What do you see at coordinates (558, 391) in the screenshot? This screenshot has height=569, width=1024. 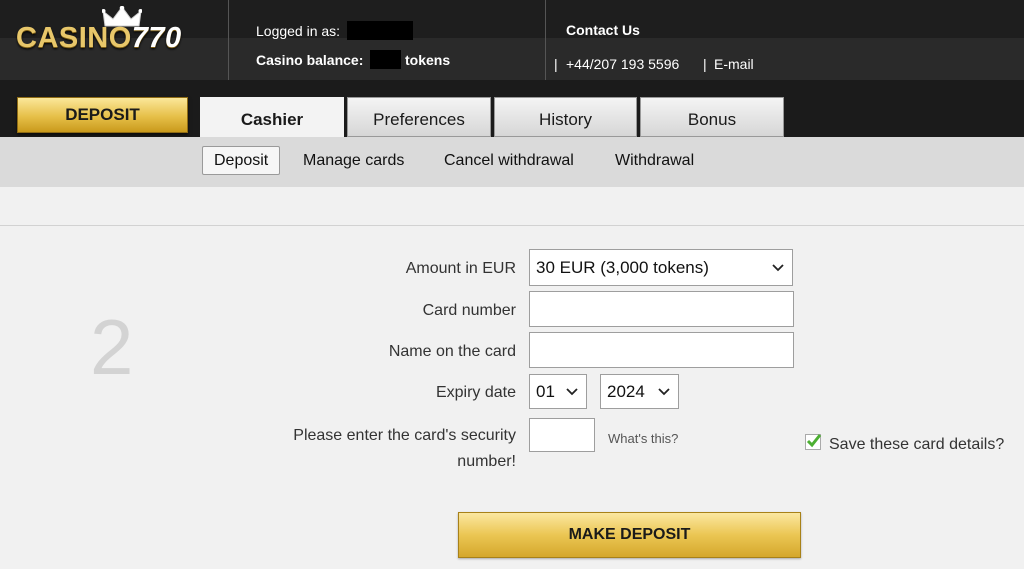 I see `expiry-month-select: 01` at bounding box center [558, 391].